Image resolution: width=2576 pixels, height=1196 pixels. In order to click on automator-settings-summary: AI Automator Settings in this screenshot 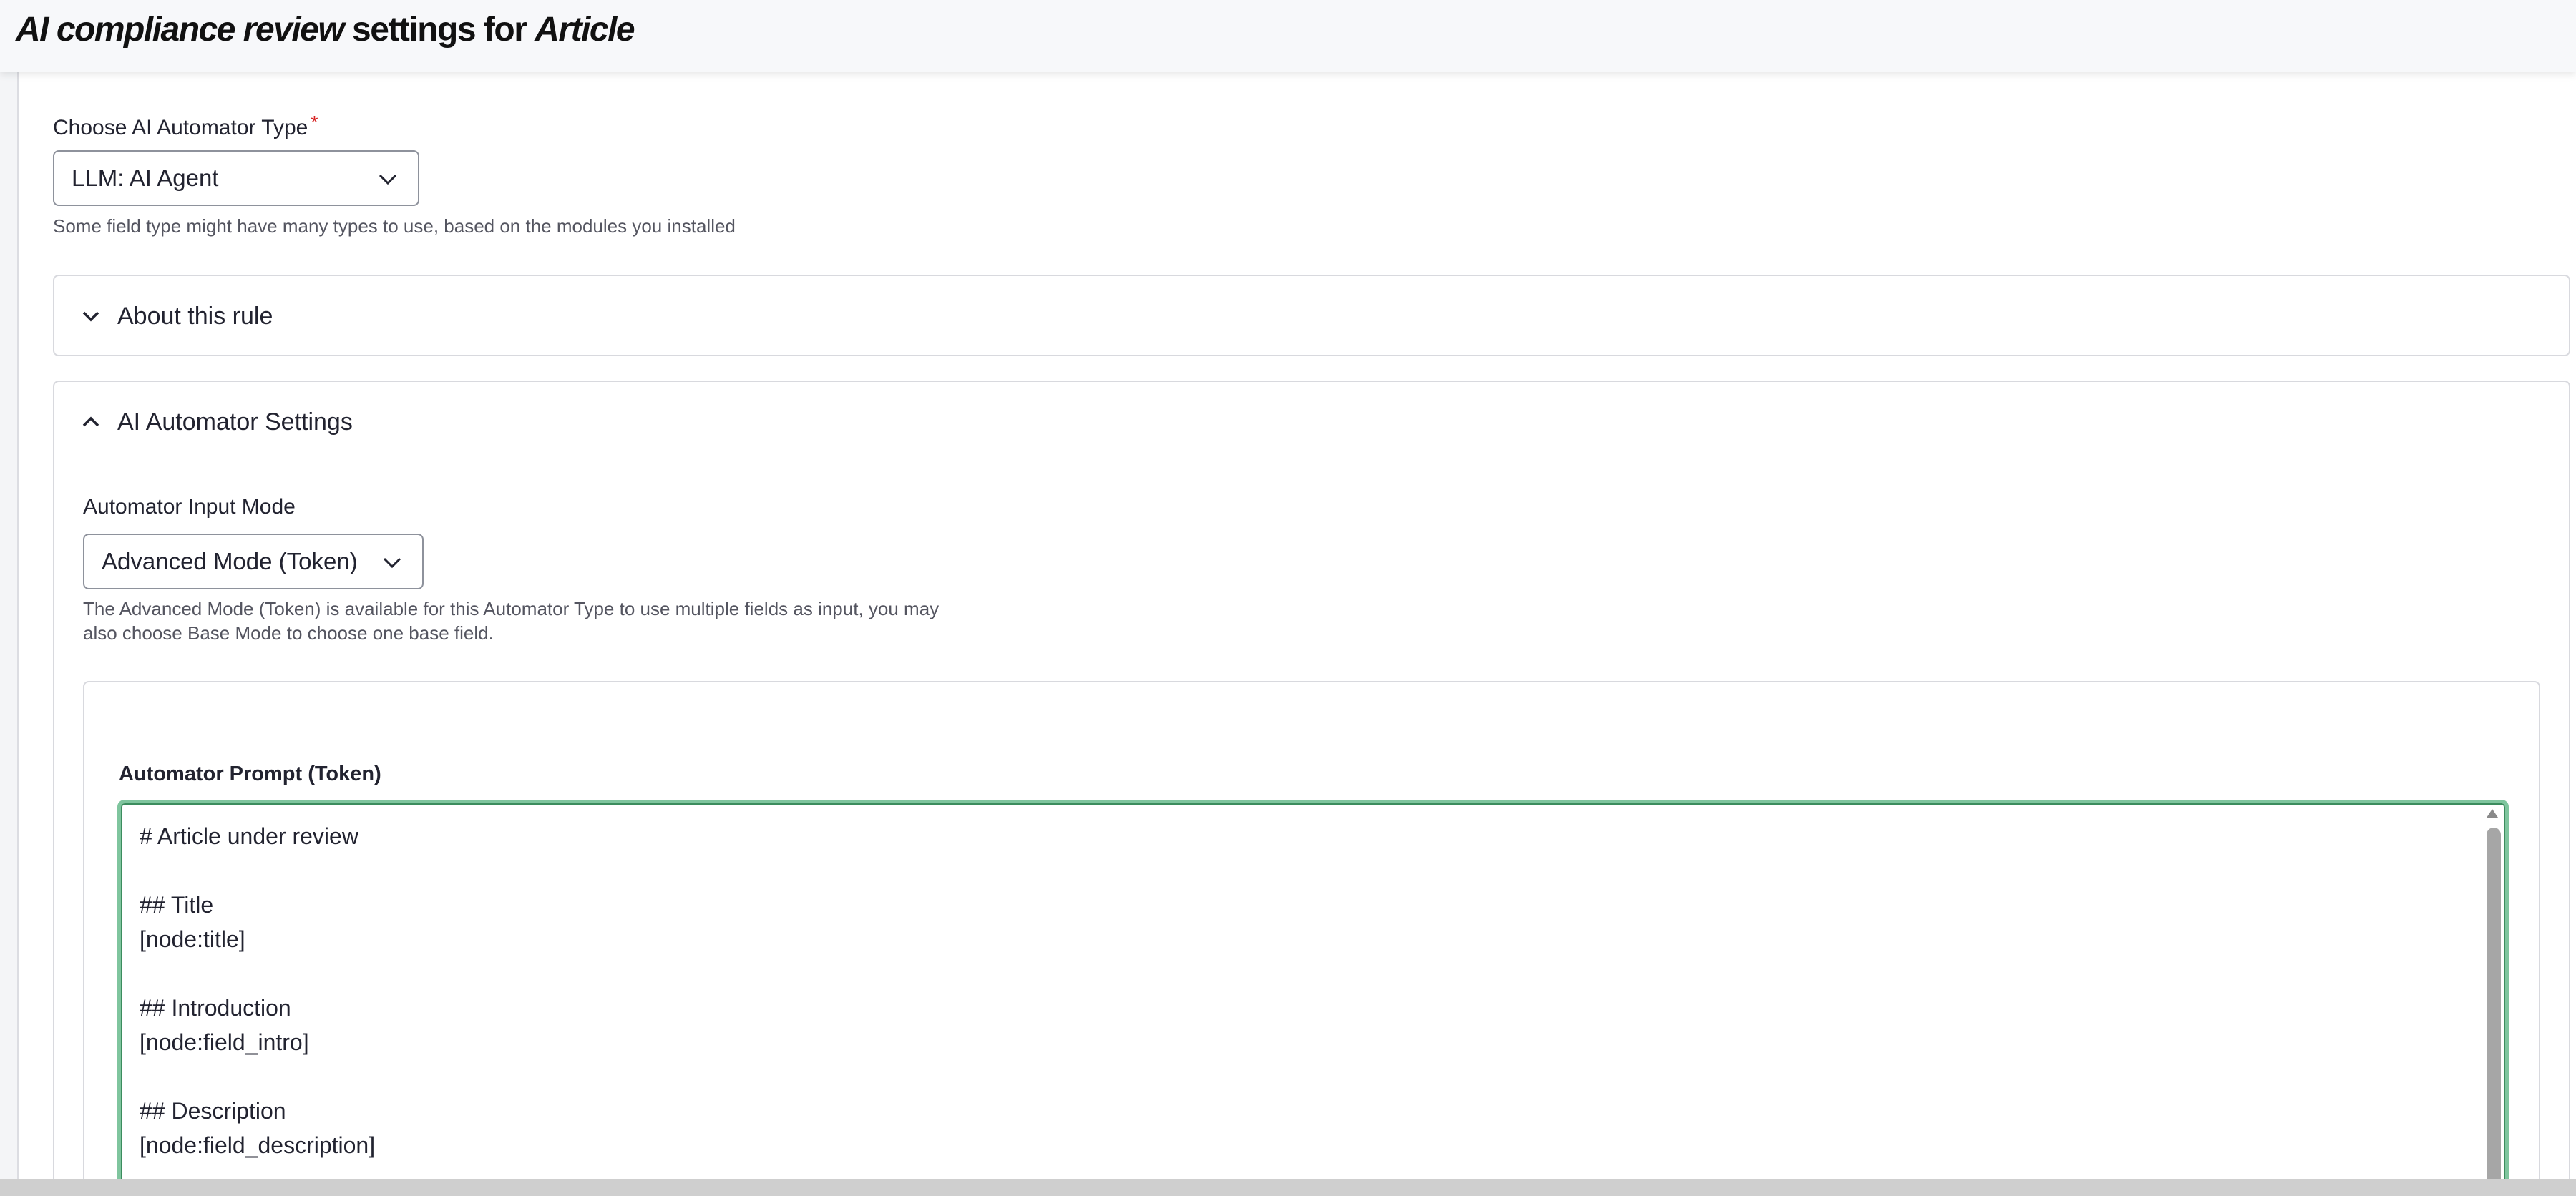, I will do `click(216, 422)`.